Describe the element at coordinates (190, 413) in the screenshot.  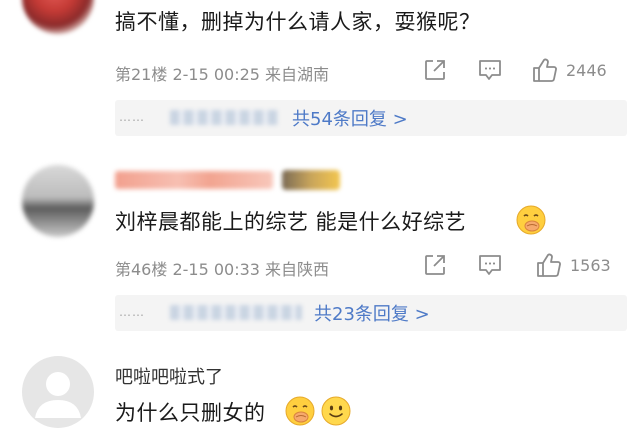
I see `comment-text: 为什么只删女的` at that location.